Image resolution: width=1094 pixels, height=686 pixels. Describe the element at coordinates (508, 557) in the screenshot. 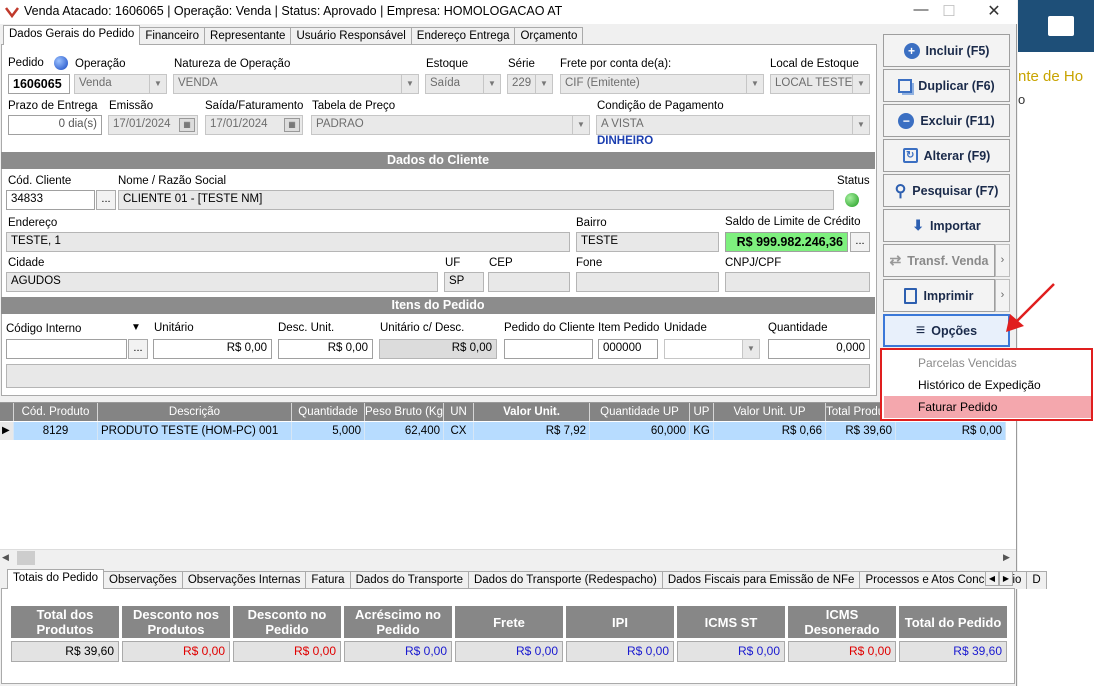

I see `horizontal-scrollbar: ◀ ▶` at that location.